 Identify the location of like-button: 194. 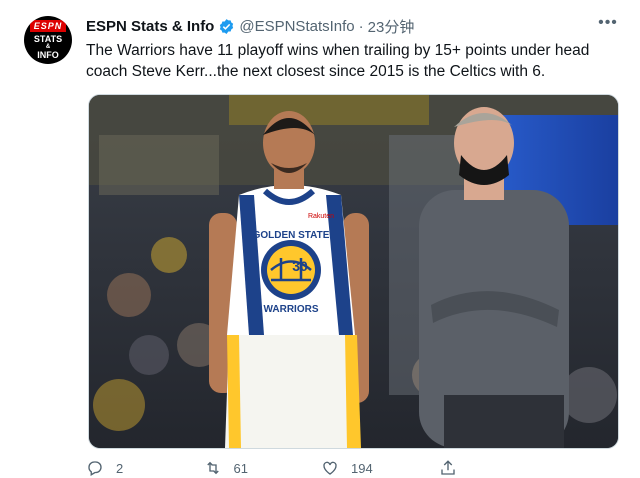
(380, 468).